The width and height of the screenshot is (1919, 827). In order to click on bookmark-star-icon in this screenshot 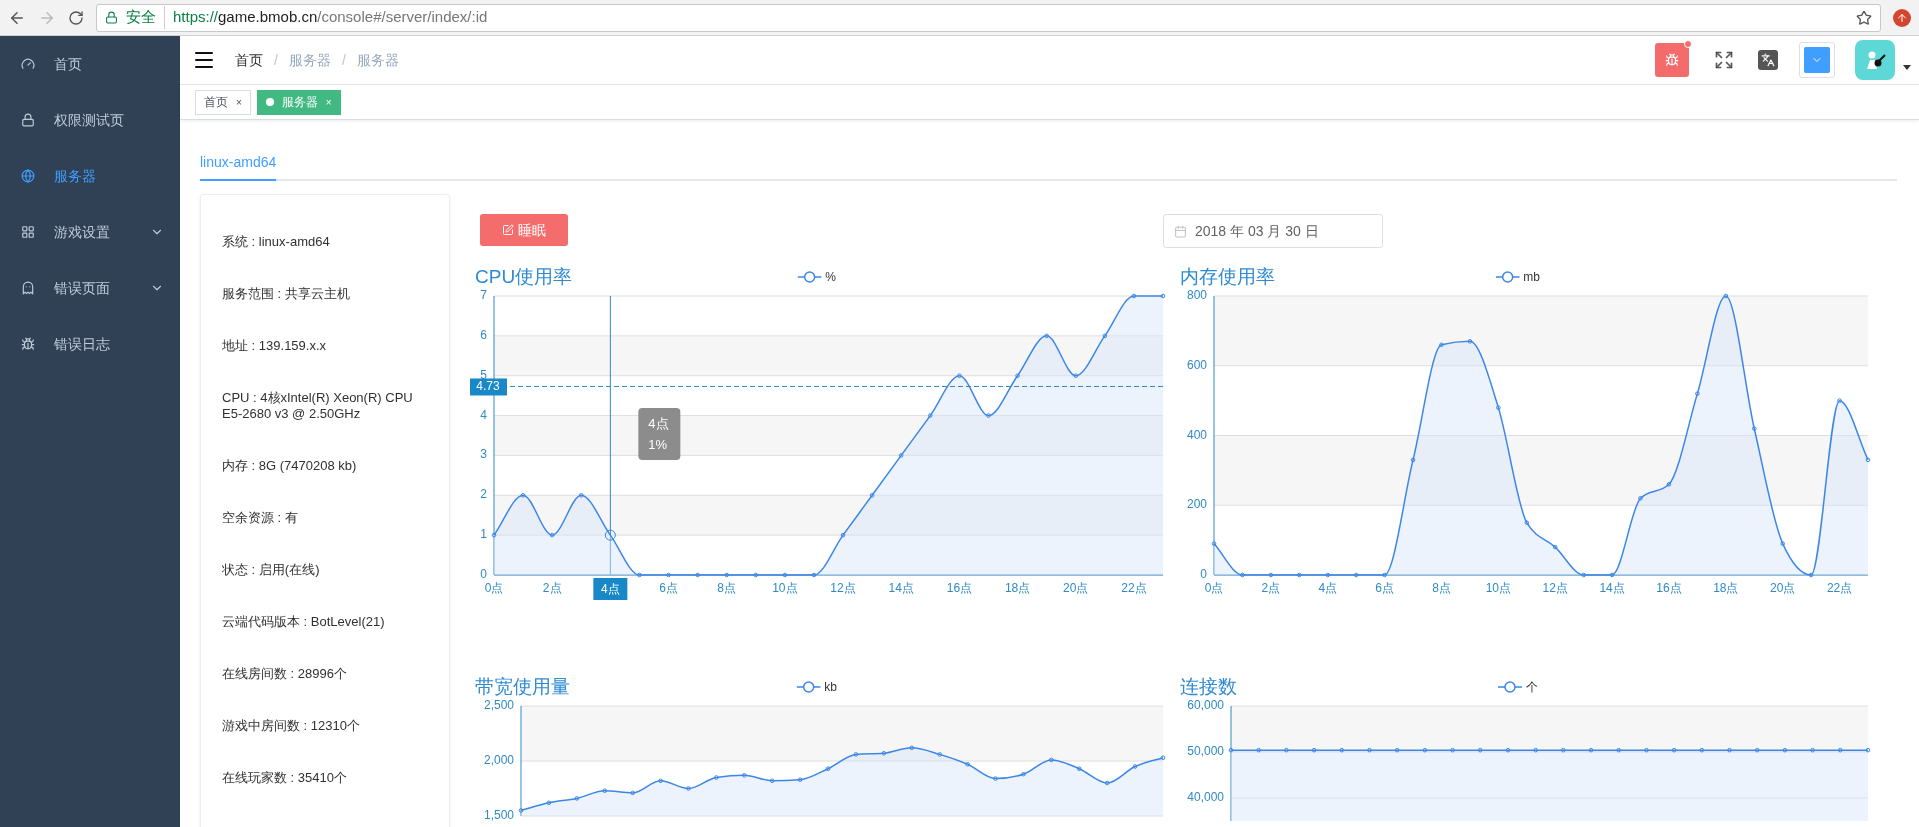, I will do `click(1864, 17)`.